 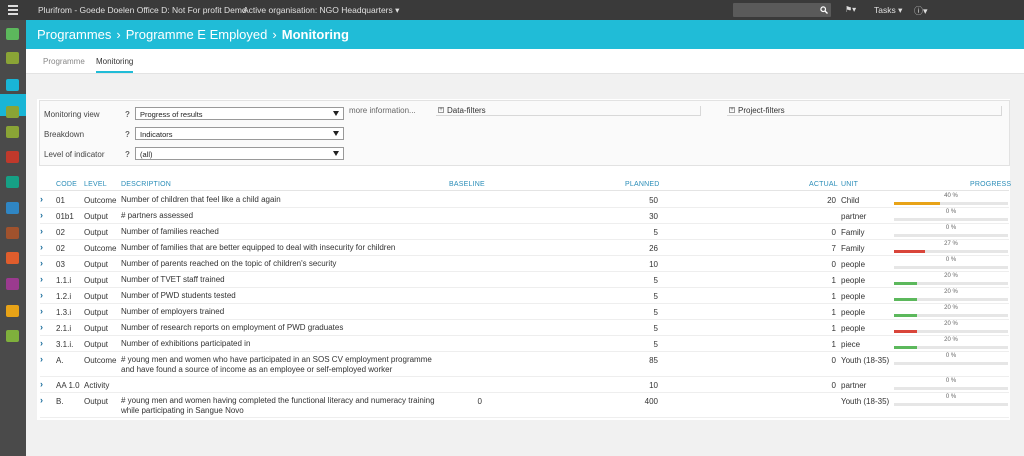 I want to click on cell-unit: piece, so click(x=851, y=344).